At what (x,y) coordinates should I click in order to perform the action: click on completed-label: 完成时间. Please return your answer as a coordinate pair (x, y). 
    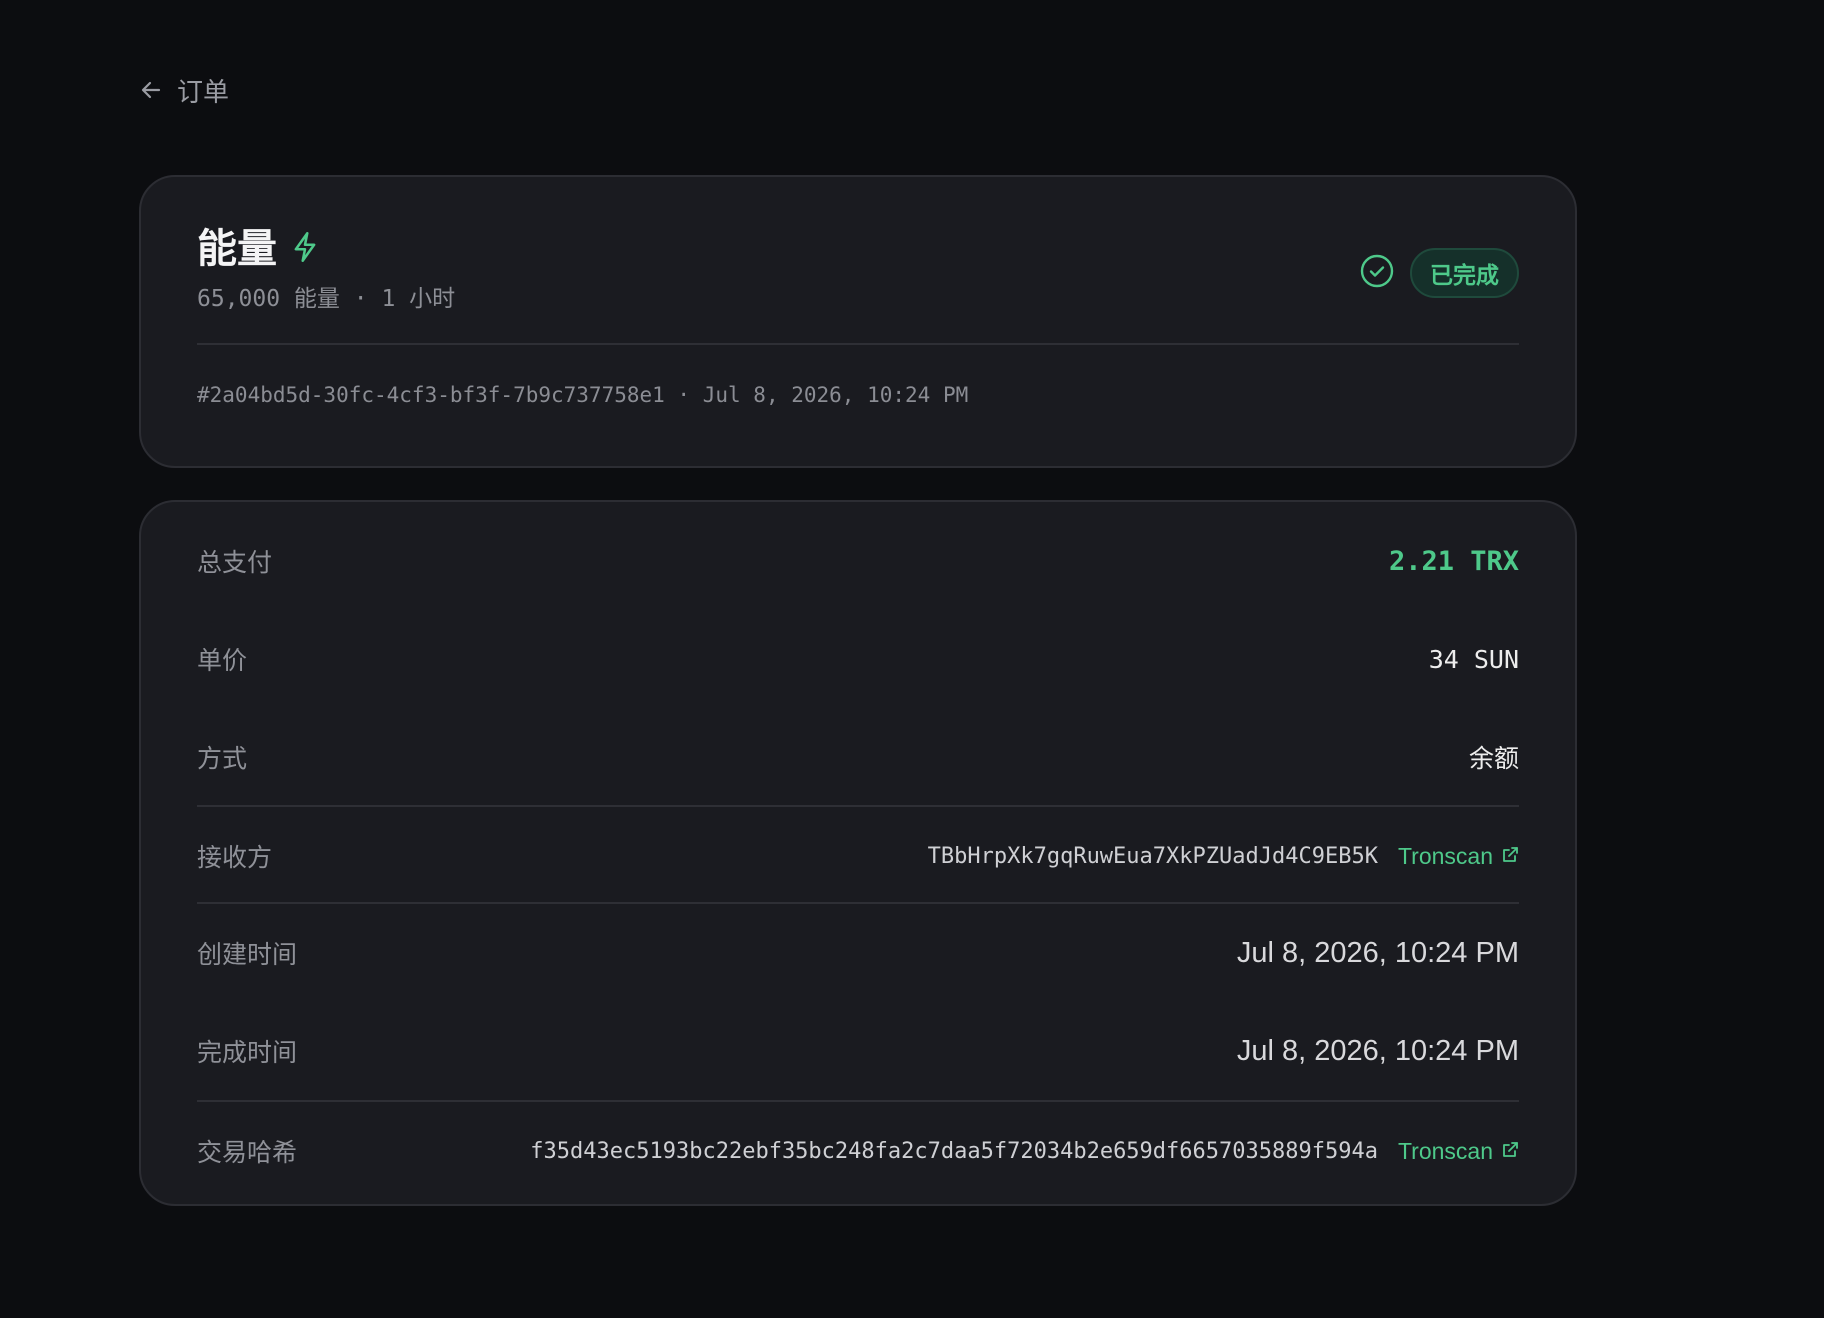
    Looking at the image, I should click on (247, 1053).